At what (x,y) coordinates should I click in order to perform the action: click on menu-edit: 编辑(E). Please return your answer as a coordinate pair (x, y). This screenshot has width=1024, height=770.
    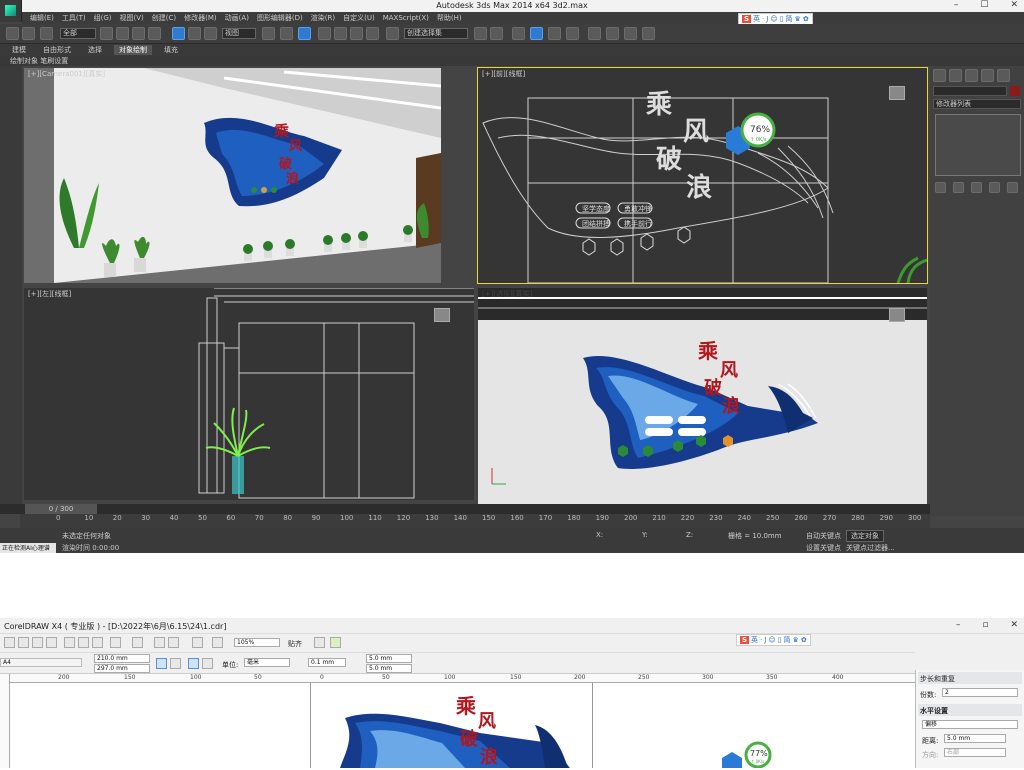
    Looking at the image, I should click on (42, 18).